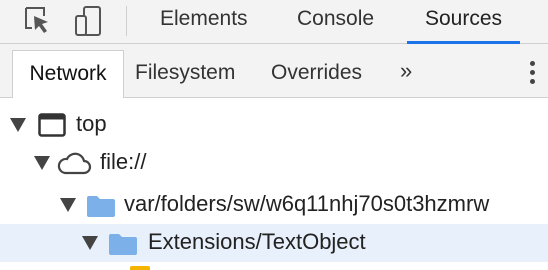  Describe the element at coordinates (91, 123) in the screenshot. I see `tree-node-label: top` at that location.